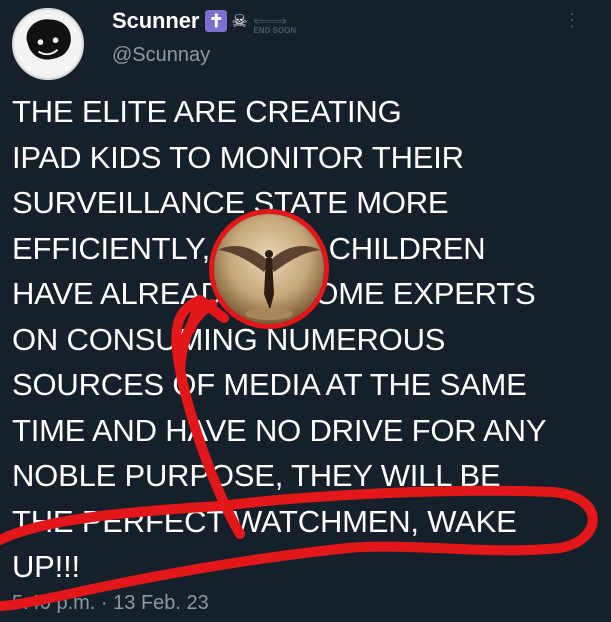  What do you see at coordinates (347, 21) in the screenshot?
I see `name-row: Scunner ✝ ☠ ⟸⟹ END SOON` at bounding box center [347, 21].